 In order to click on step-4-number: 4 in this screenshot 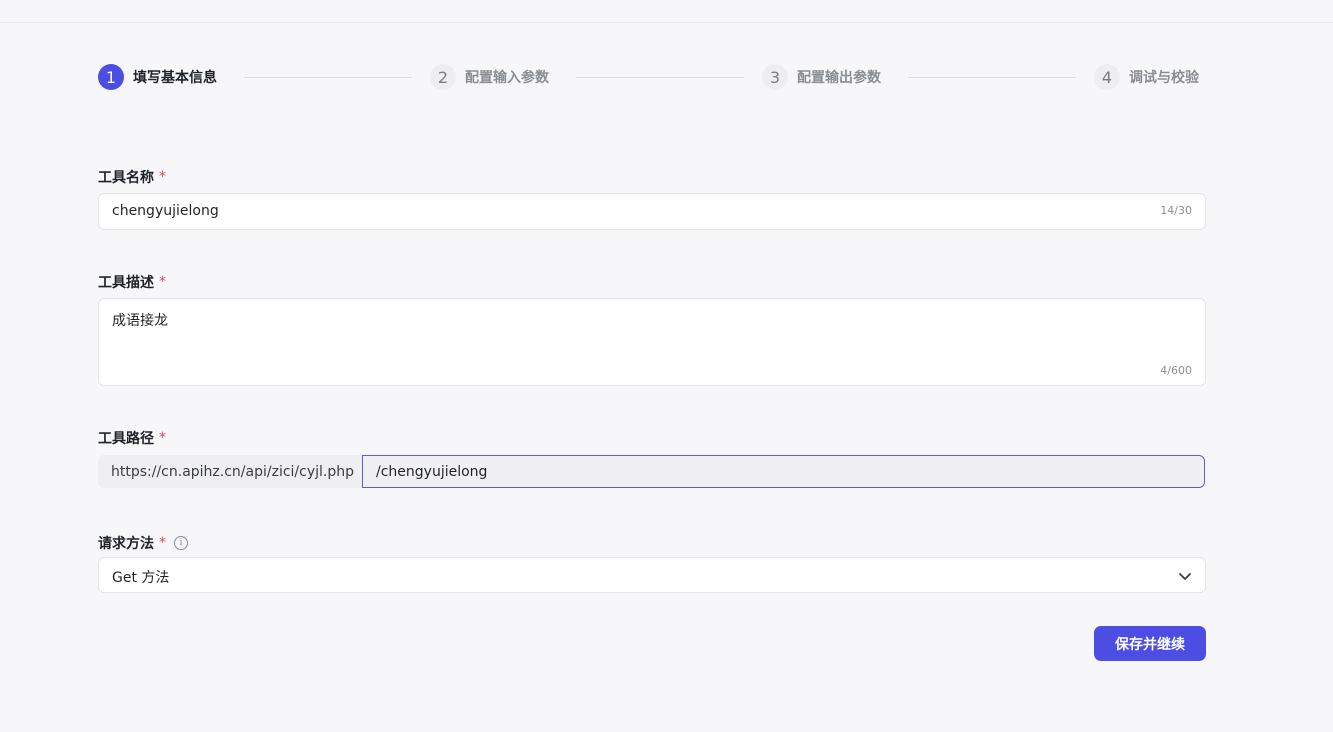, I will do `click(1107, 77)`.